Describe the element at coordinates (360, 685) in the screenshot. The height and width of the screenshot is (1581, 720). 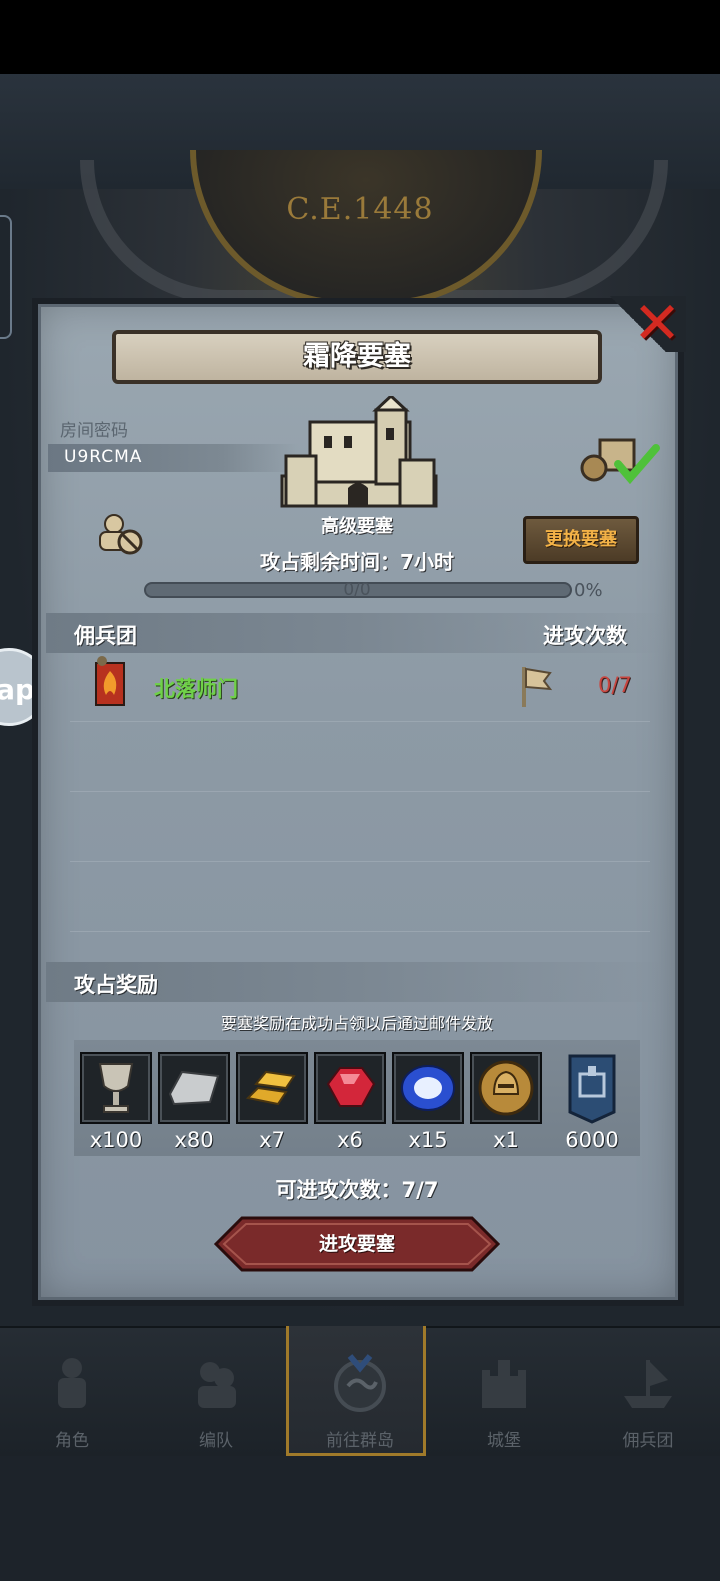
I see `guild-row: 北落师门 0/7` at that location.